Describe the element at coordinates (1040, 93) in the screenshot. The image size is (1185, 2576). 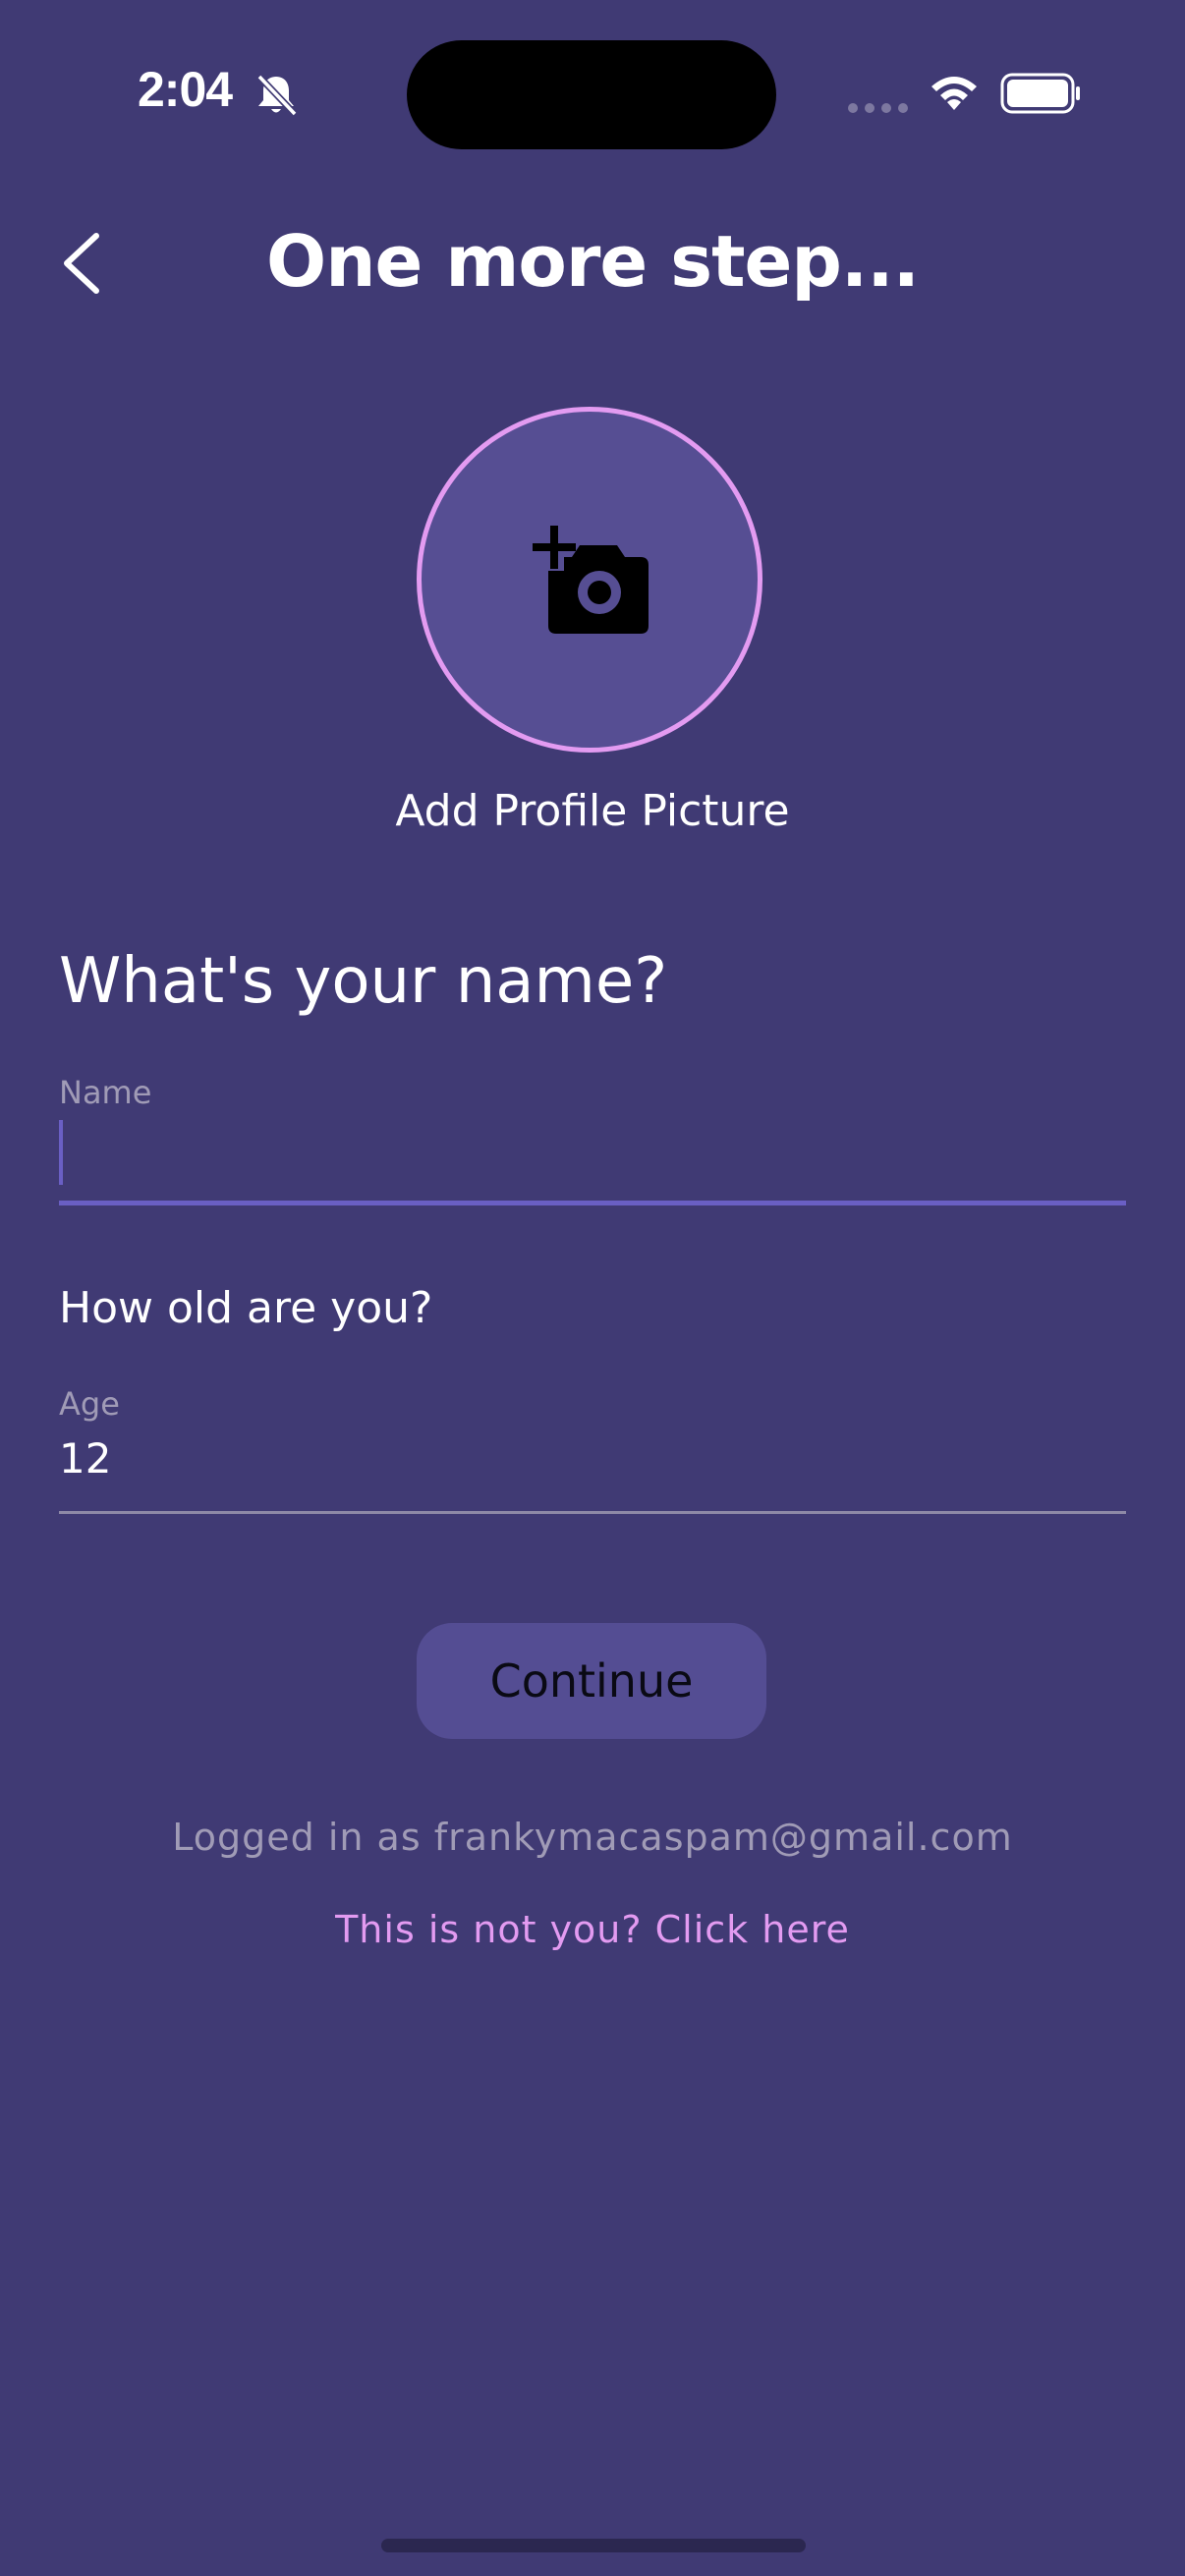
I see `battery-icon` at that location.